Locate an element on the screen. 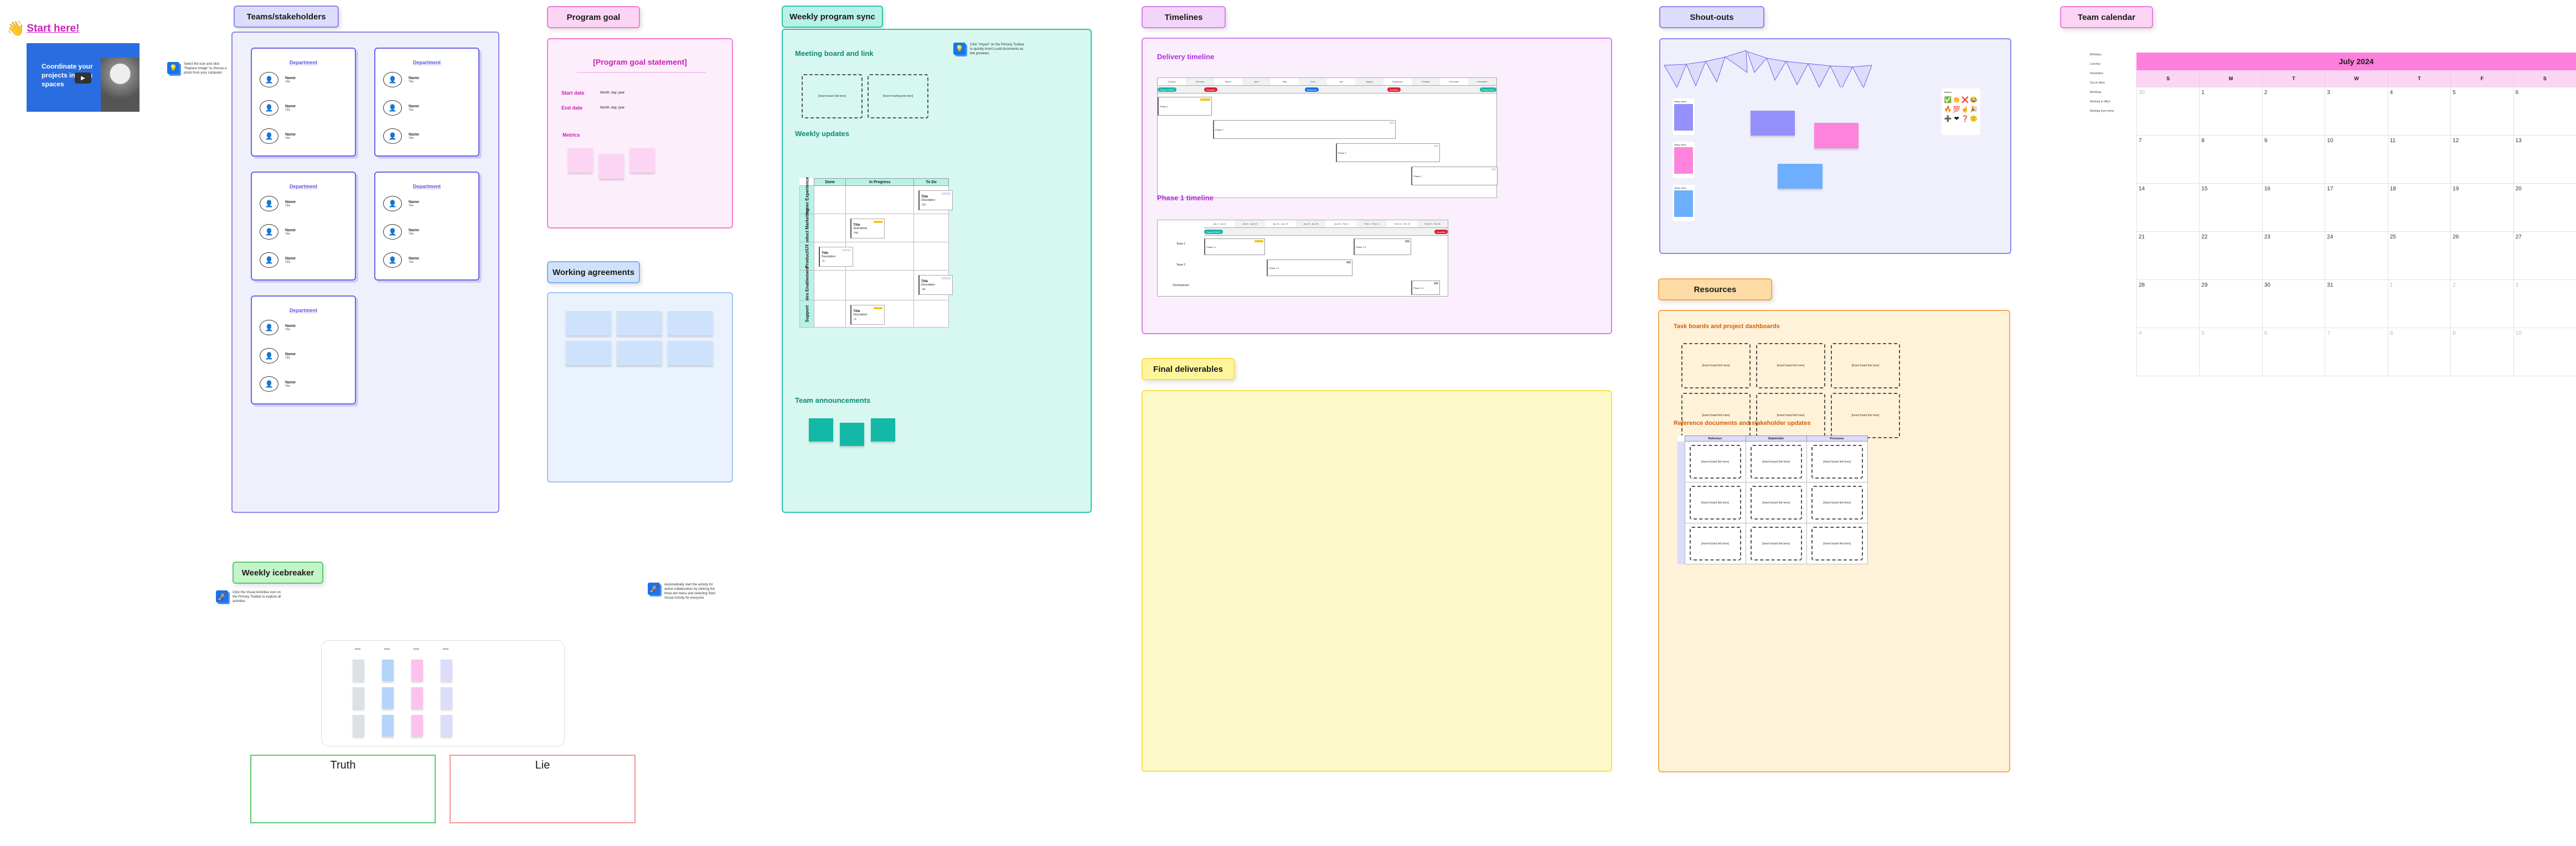  sticker-icon: ✅ is located at coordinates (1948, 100).